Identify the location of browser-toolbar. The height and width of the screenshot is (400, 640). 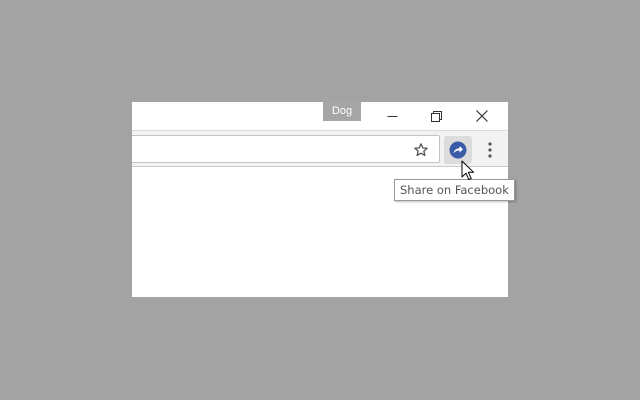
(320, 148).